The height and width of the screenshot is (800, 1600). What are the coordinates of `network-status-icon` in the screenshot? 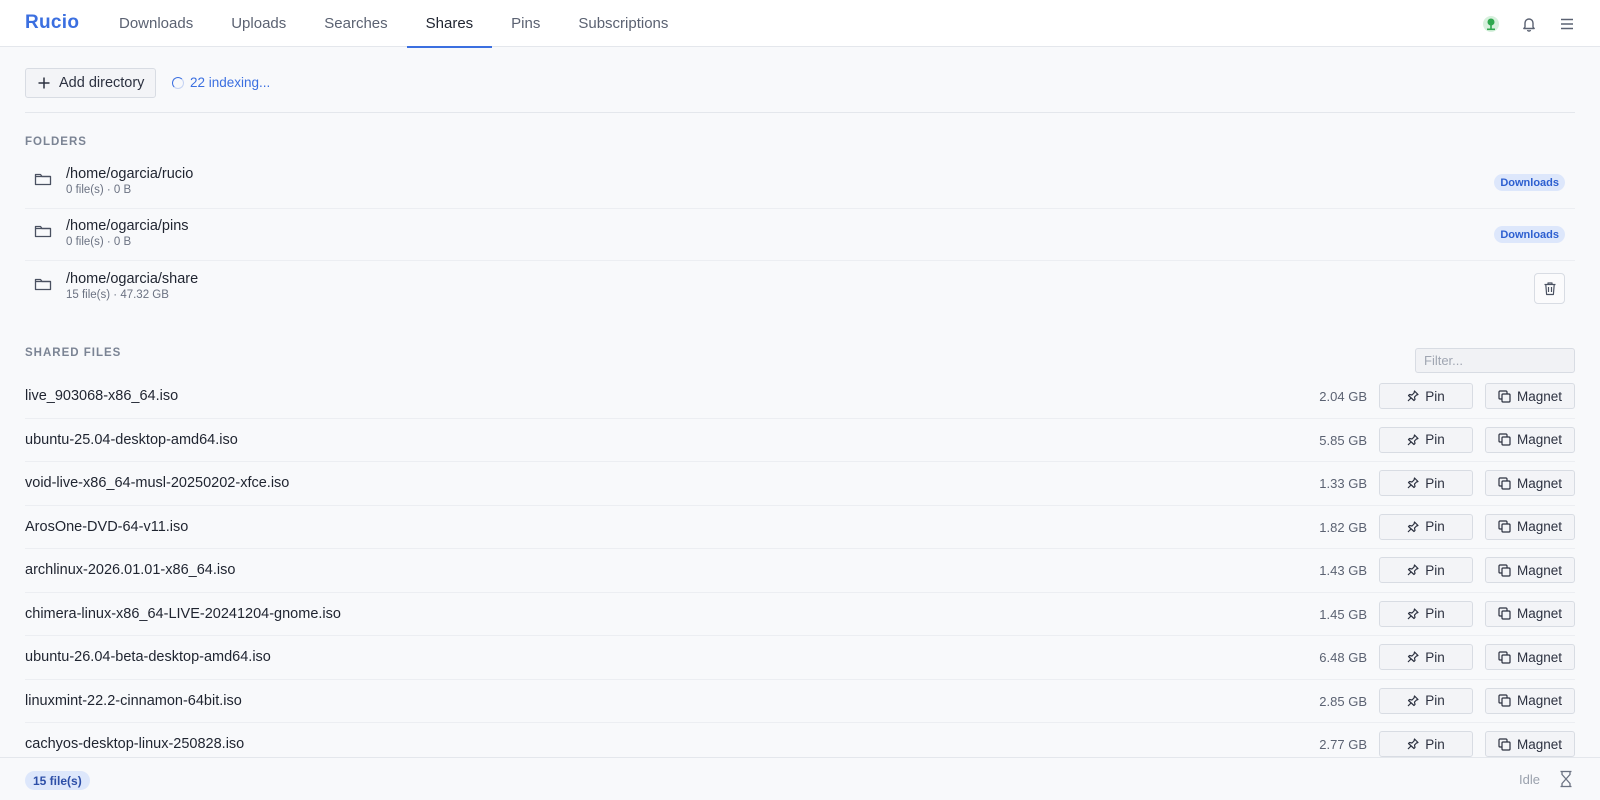 It's located at (1491, 24).